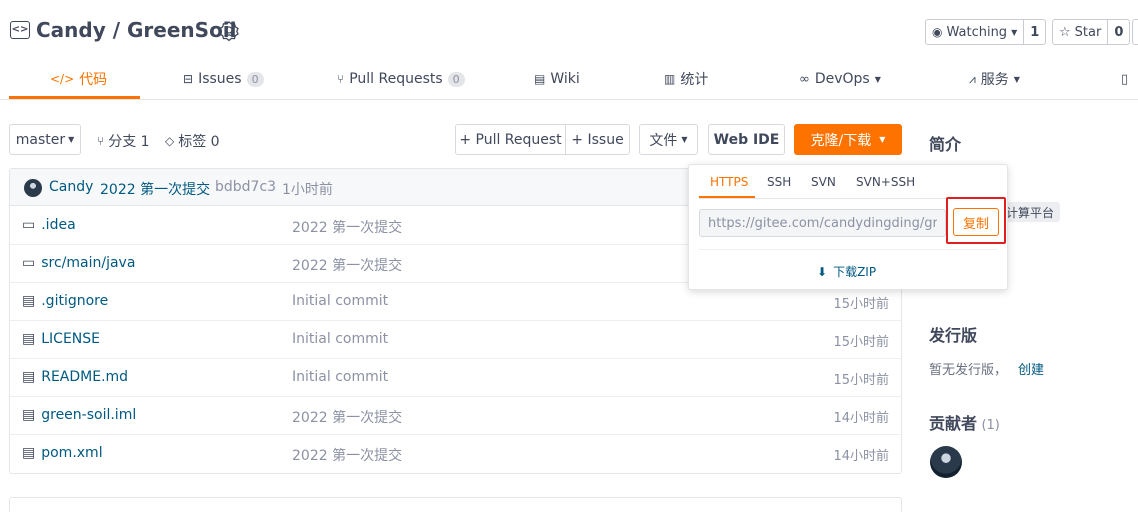 This screenshot has width=1138, height=512. I want to click on file-name: LICENSE, so click(70, 339).